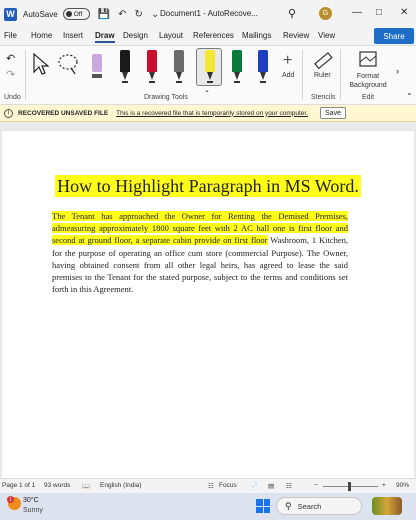 Image resolution: width=416 pixels, height=520 pixels. What do you see at coordinates (121, 485) in the screenshot?
I see `language-status: English (India)` at bounding box center [121, 485].